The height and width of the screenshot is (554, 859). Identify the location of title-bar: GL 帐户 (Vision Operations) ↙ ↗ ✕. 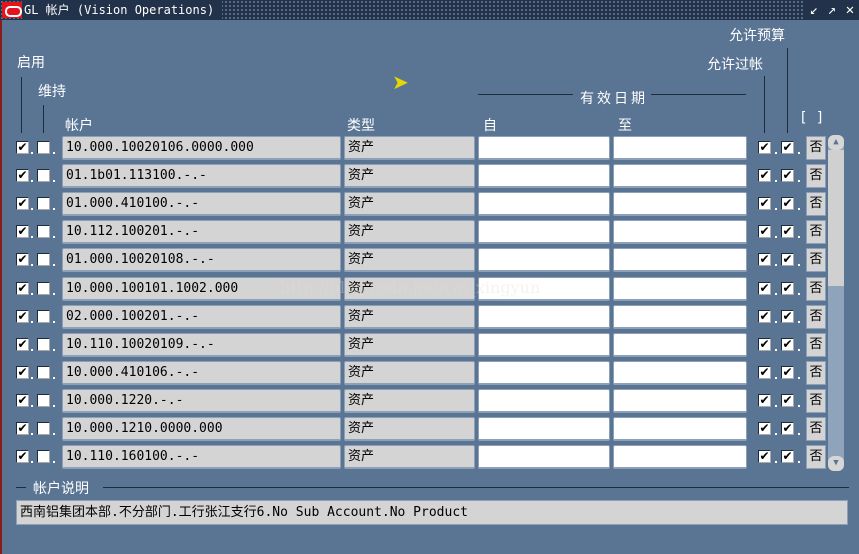
(429, 10).